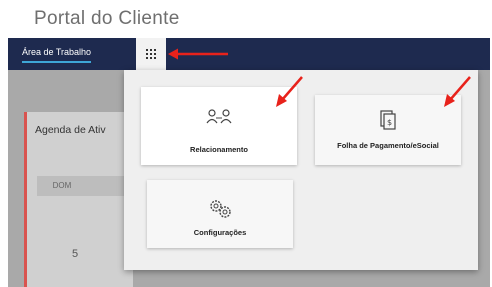  What do you see at coordinates (220, 209) in the screenshot?
I see `gears-icon` at bounding box center [220, 209].